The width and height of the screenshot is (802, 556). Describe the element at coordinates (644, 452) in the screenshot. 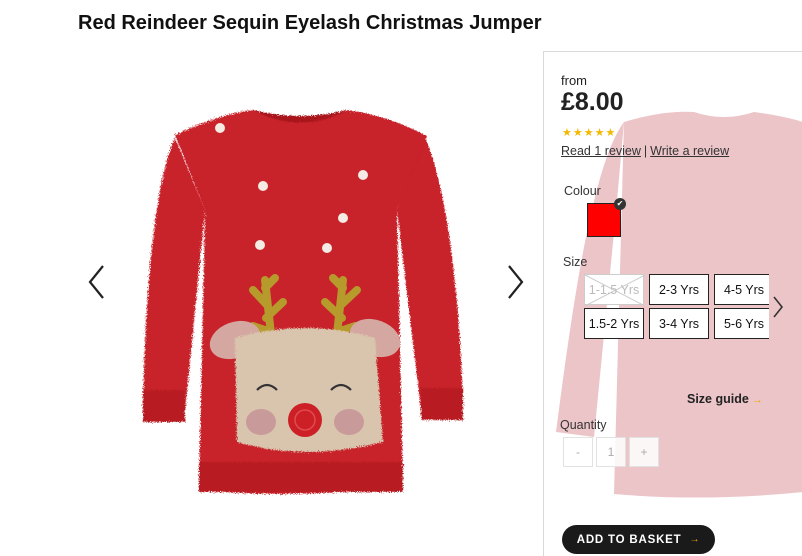

I see `quantity-increase-button: +` at that location.